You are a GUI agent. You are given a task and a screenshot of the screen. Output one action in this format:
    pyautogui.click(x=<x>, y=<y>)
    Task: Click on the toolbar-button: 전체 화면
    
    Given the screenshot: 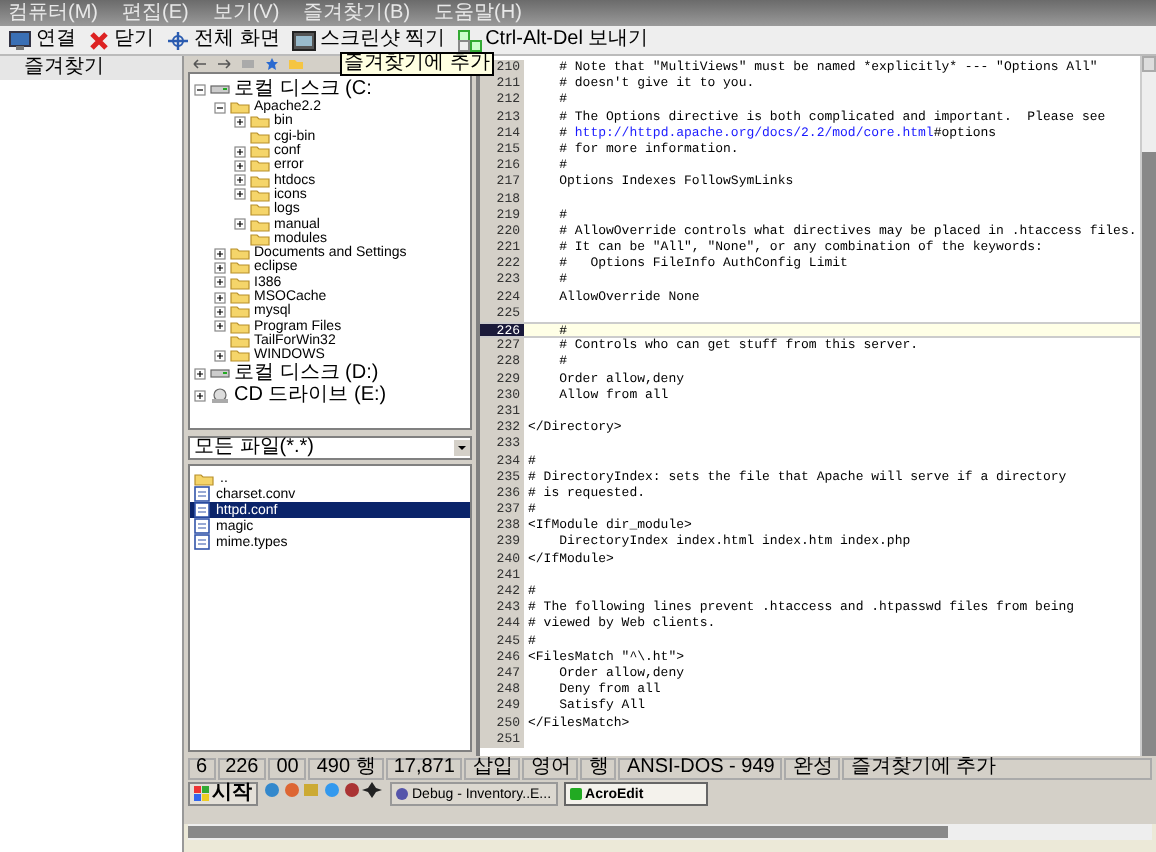 What is the action you would take?
    pyautogui.click(x=223, y=40)
    